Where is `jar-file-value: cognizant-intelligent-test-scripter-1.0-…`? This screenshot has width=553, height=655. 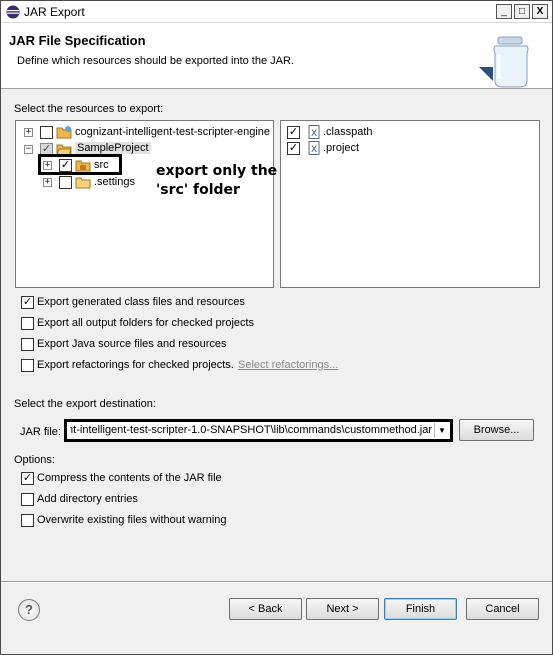 jar-file-value: cognizant-intelligent-test-scripter-1.0-… is located at coordinates (251, 430).